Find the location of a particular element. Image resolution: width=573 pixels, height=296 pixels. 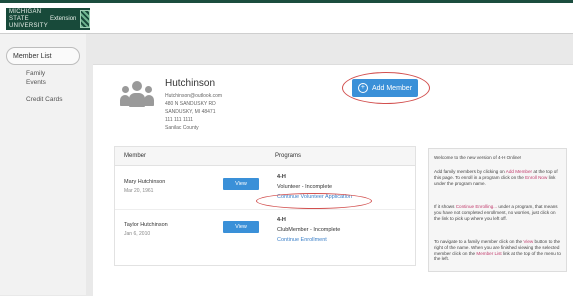

household-address-line1: 480 N SANDUSKY RD is located at coordinates (190, 104).